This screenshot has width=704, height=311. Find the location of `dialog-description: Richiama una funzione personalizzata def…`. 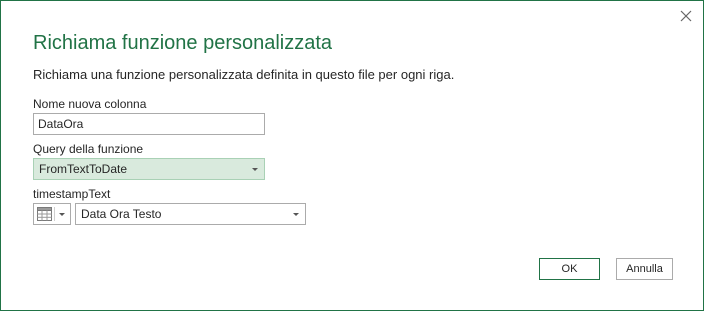

dialog-description: Richiama una funzione personalizzata def… is located at coordinates (244, 74).